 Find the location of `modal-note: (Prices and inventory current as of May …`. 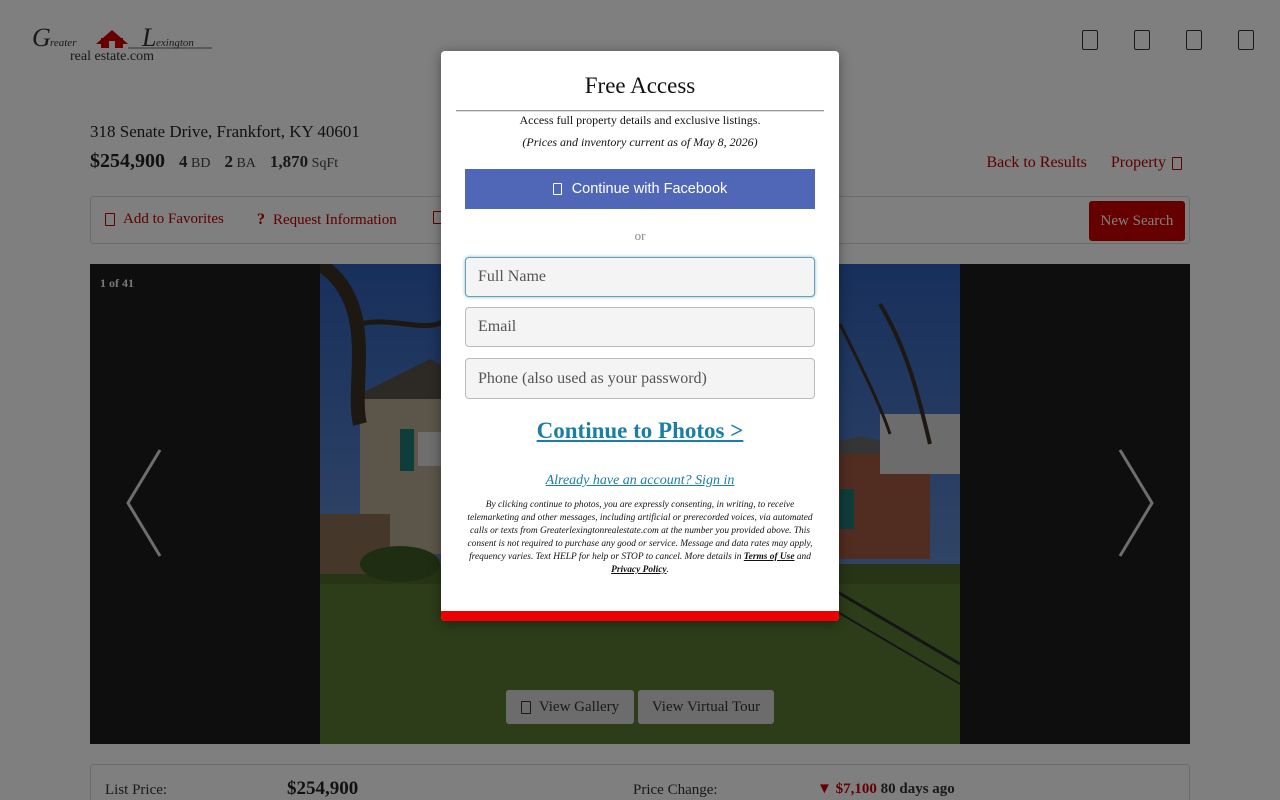

modal-note: (Prices and inventory current as of May … is located at coordinates (640, 142).